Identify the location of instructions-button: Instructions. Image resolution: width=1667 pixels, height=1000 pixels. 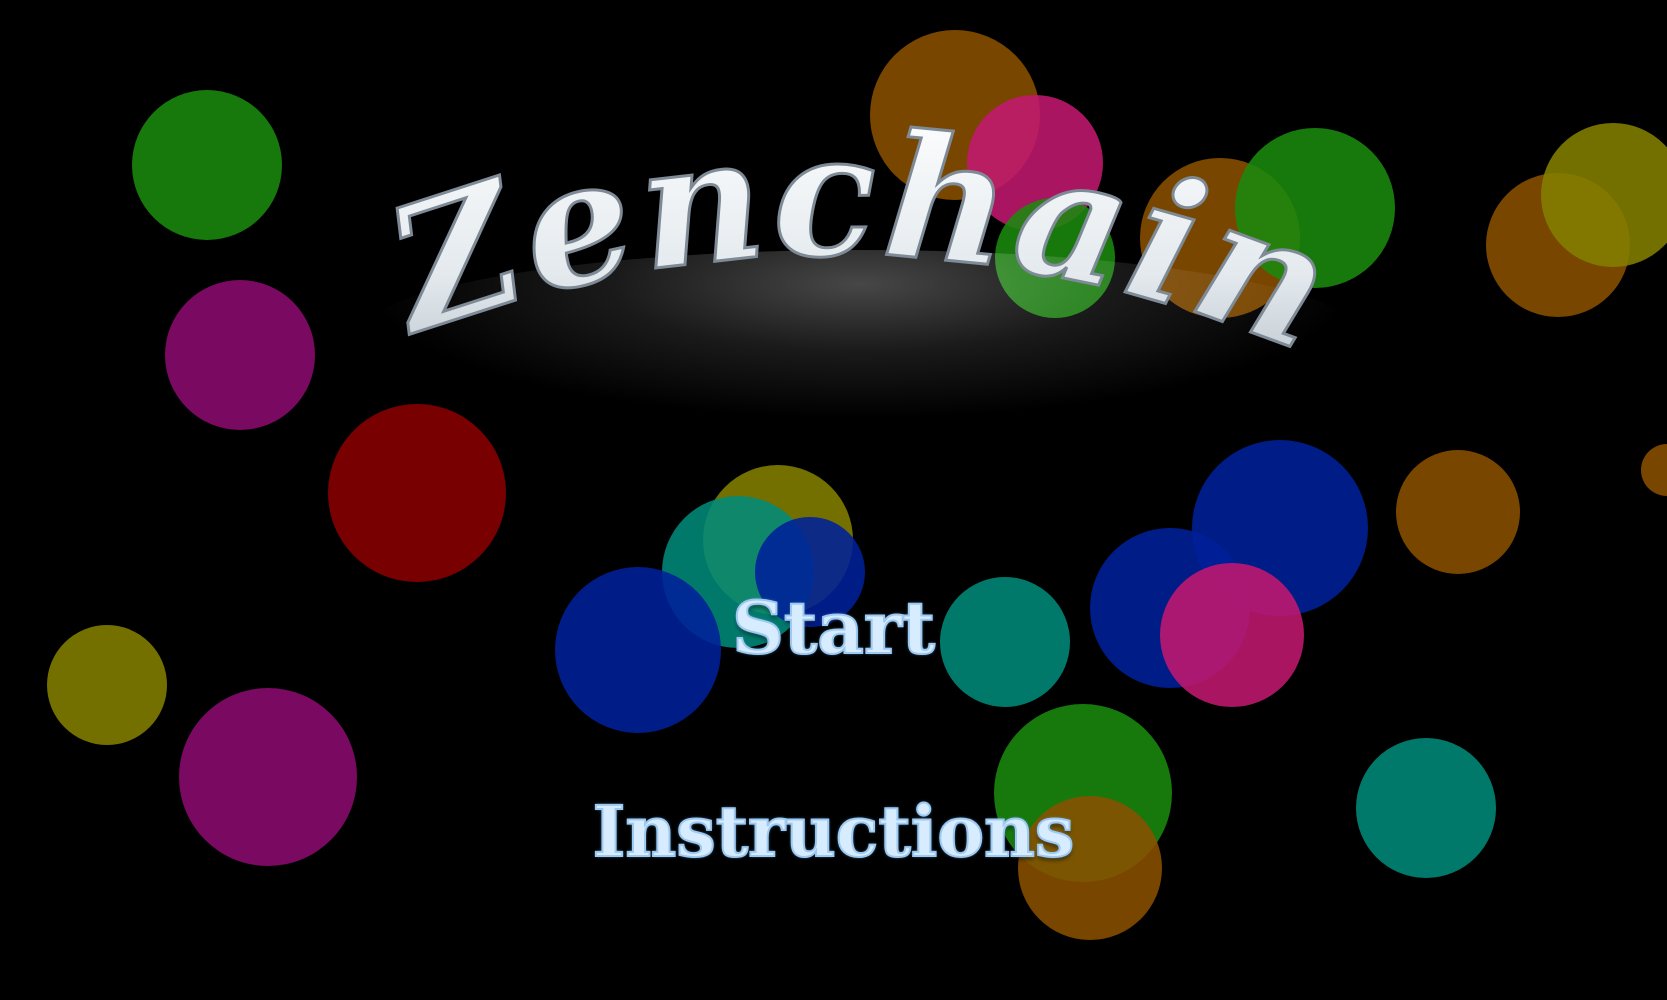
(833, 832).